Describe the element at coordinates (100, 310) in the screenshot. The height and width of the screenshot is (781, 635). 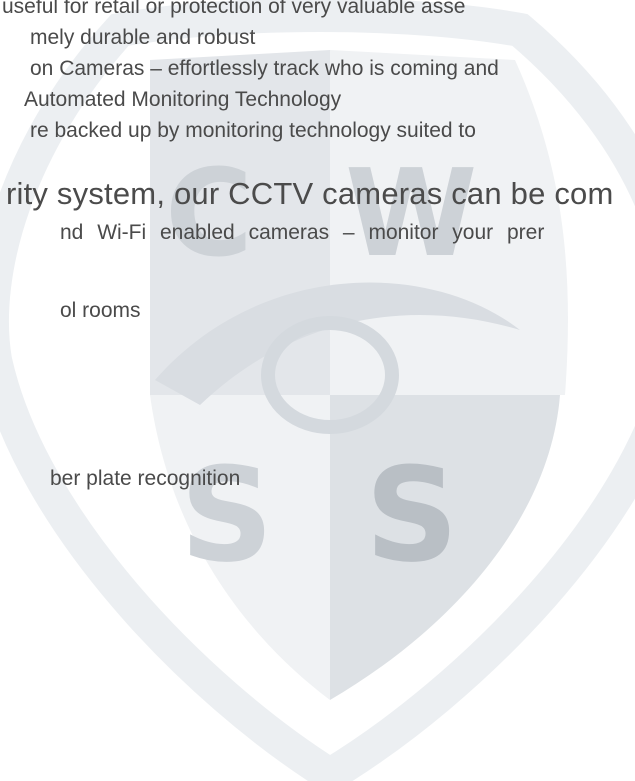
I see `text-line-8: ol rooms` at that location.